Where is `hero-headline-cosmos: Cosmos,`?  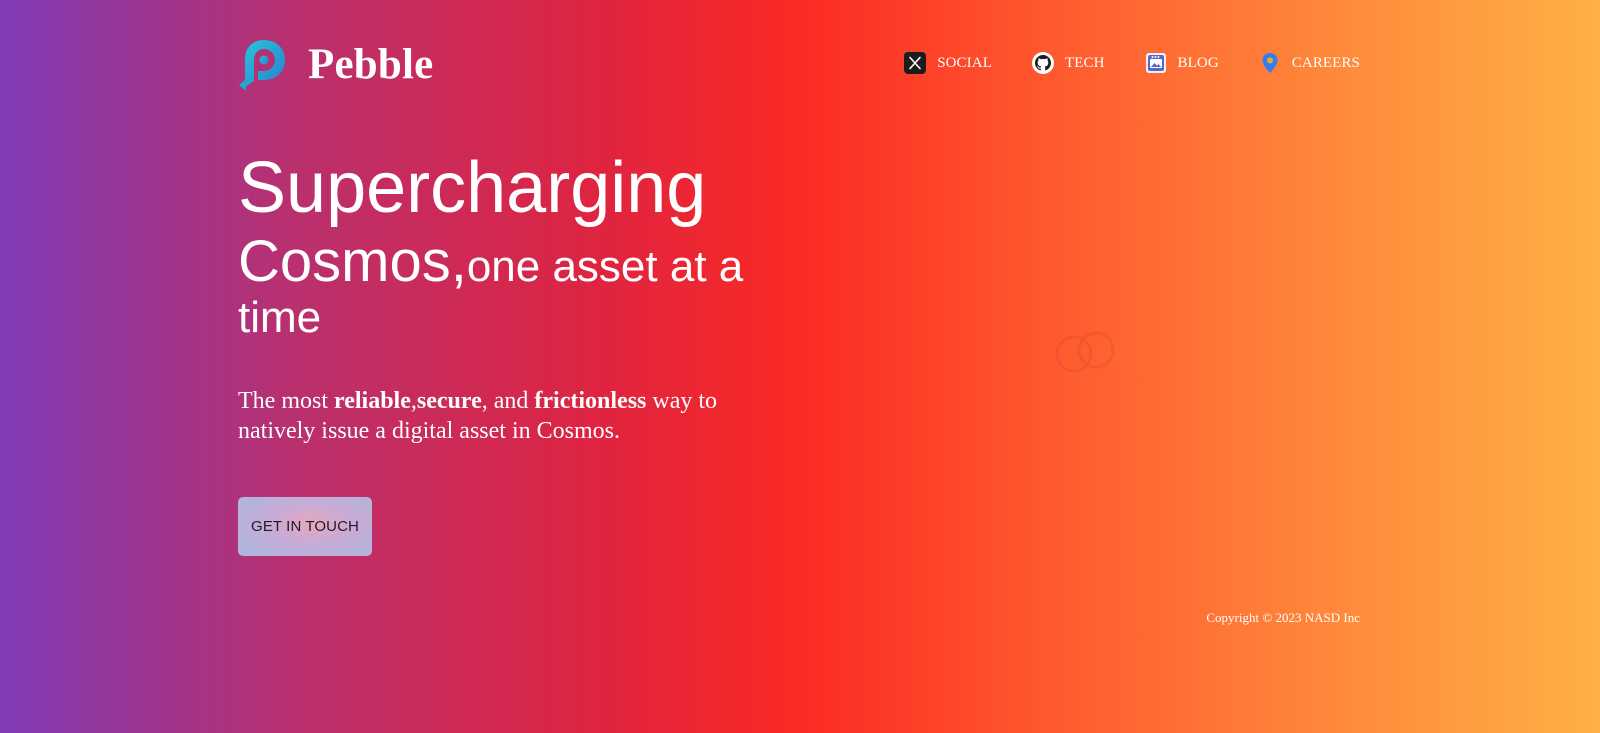 hero-headline-cosmos: Cosmos, is located at coordinates (352, 261).